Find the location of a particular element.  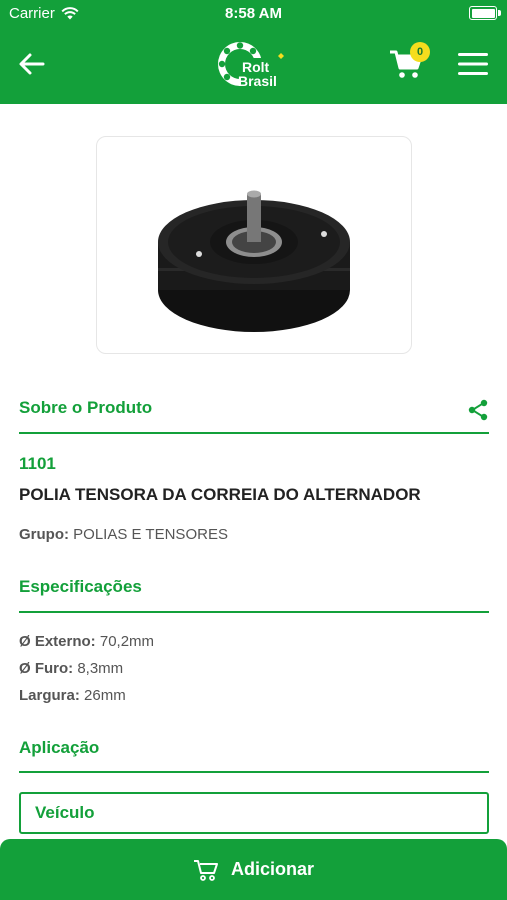

add-to-cart-button: Adicionar is located at coordinates (253, 869).